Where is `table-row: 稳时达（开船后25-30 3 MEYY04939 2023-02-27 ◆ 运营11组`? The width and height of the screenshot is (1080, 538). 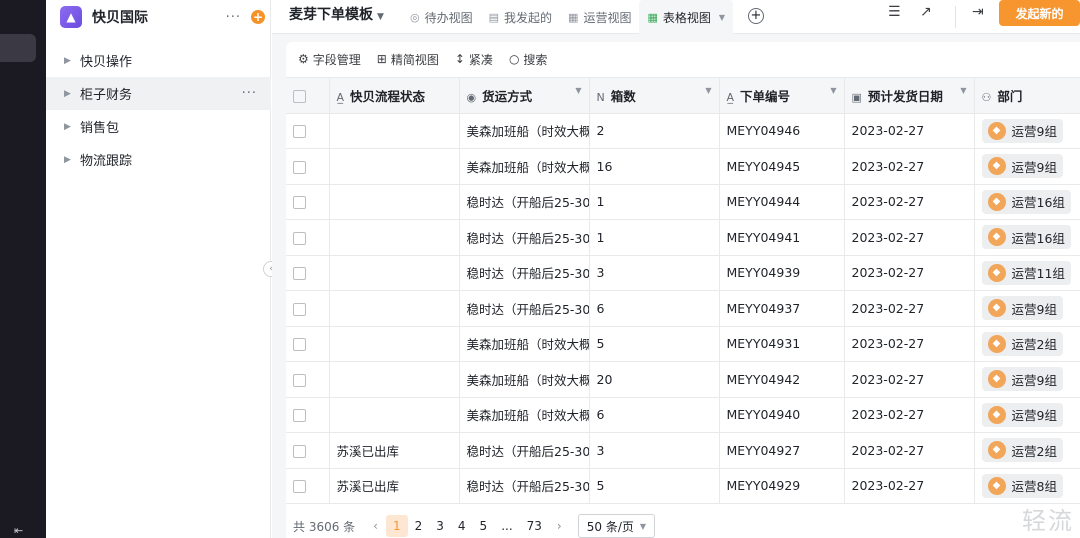
table-row: 稳时达（开船后25-30 3 MEYY04939 2023-02-27 ◆ 运营11组 is located at coordinates (683, 273).